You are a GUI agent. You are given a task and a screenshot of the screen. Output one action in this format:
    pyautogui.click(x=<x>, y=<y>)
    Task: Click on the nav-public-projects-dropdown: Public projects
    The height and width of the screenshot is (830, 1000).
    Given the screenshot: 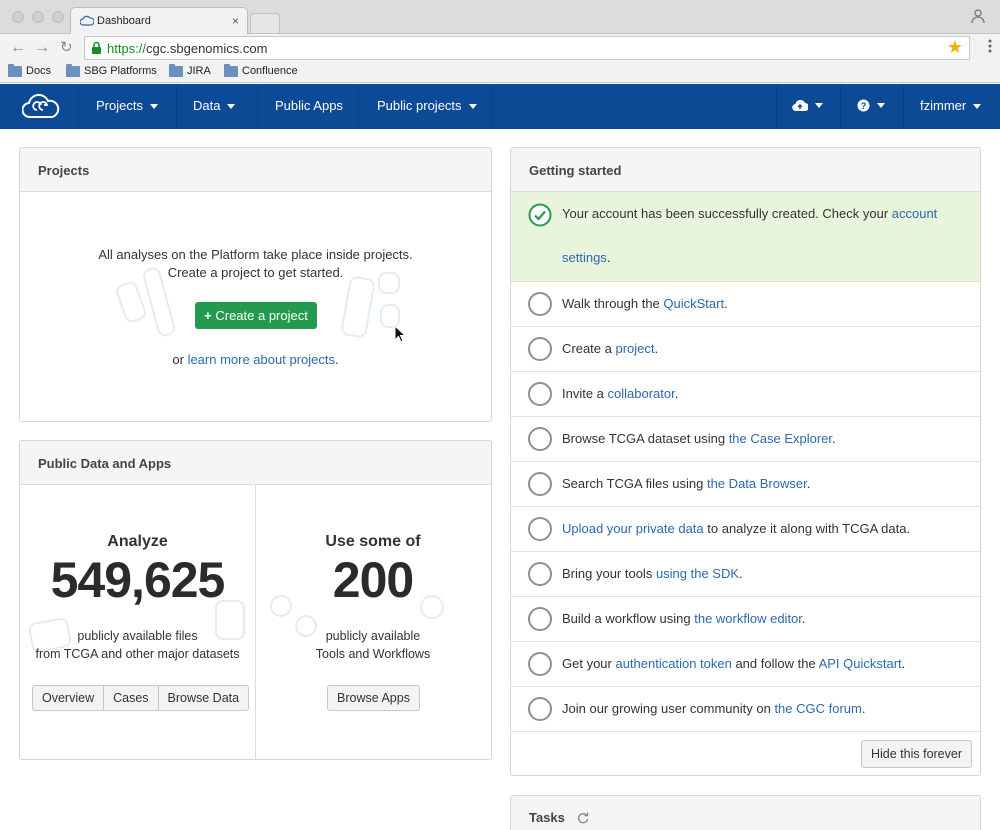 What is the action you would take?
    pyautogui.click(x=427, y=105)
    